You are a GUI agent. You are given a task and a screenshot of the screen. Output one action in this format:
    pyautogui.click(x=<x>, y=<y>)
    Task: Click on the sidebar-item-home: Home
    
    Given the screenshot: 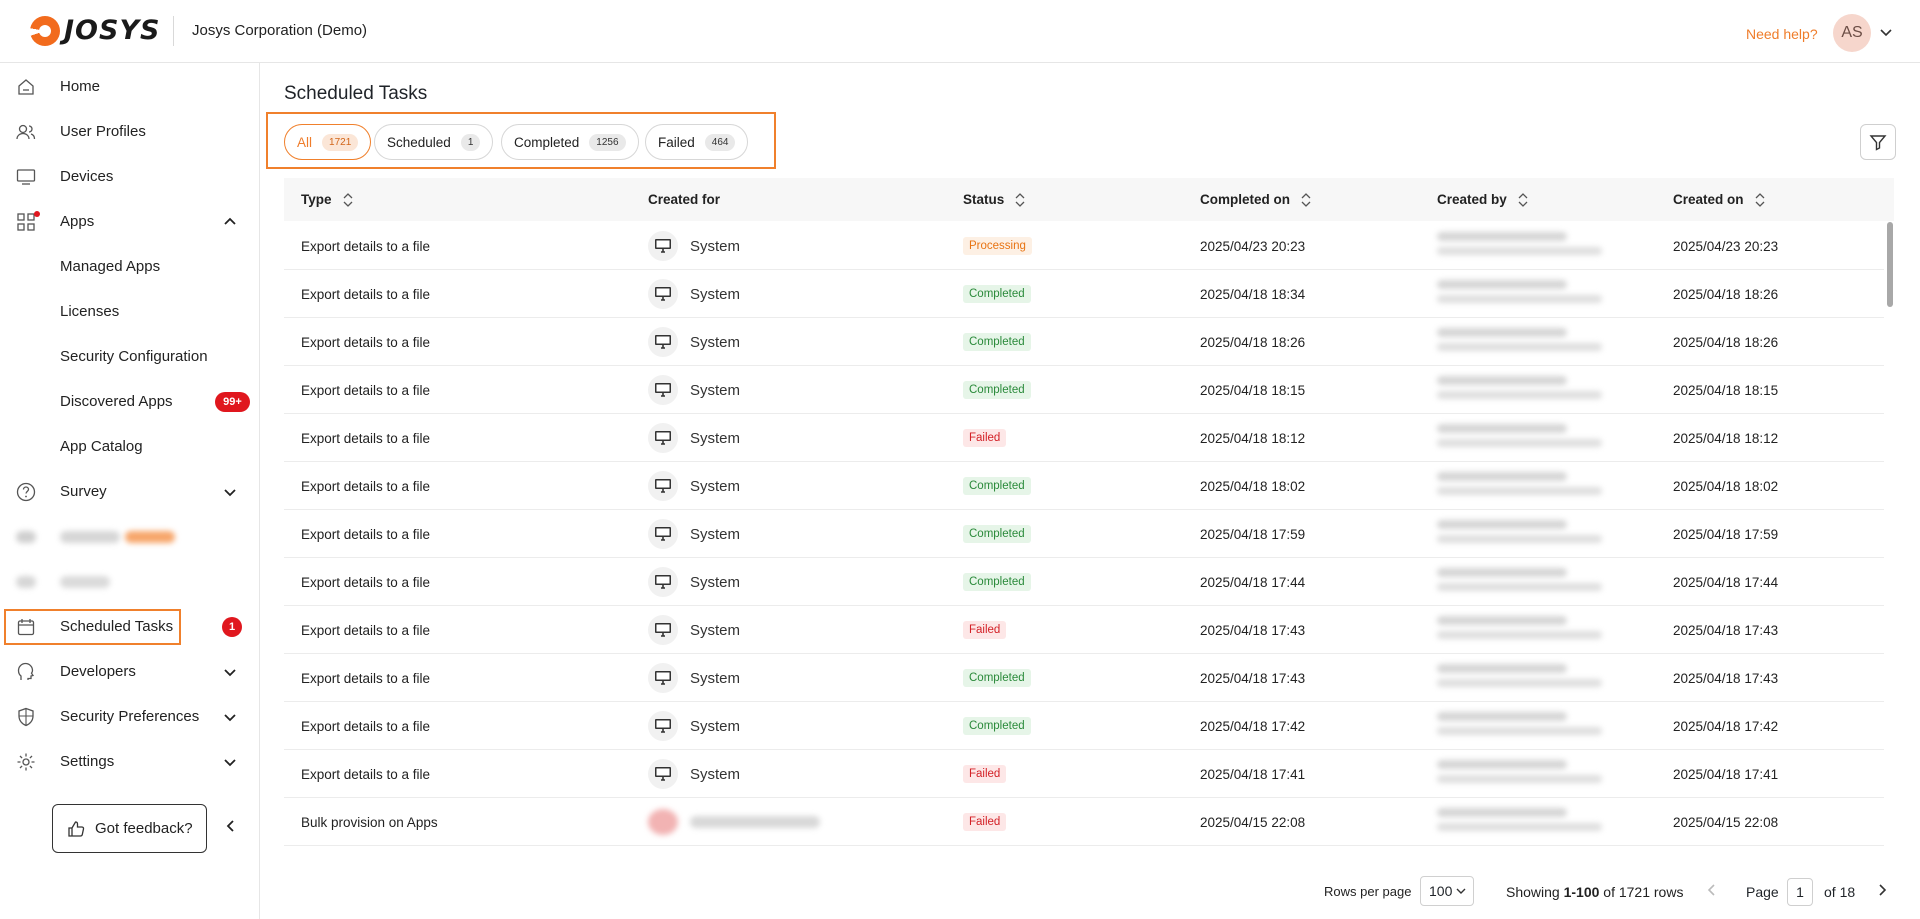 What is the action you would take?
    pyautogui.click(x=130, y=86)
    